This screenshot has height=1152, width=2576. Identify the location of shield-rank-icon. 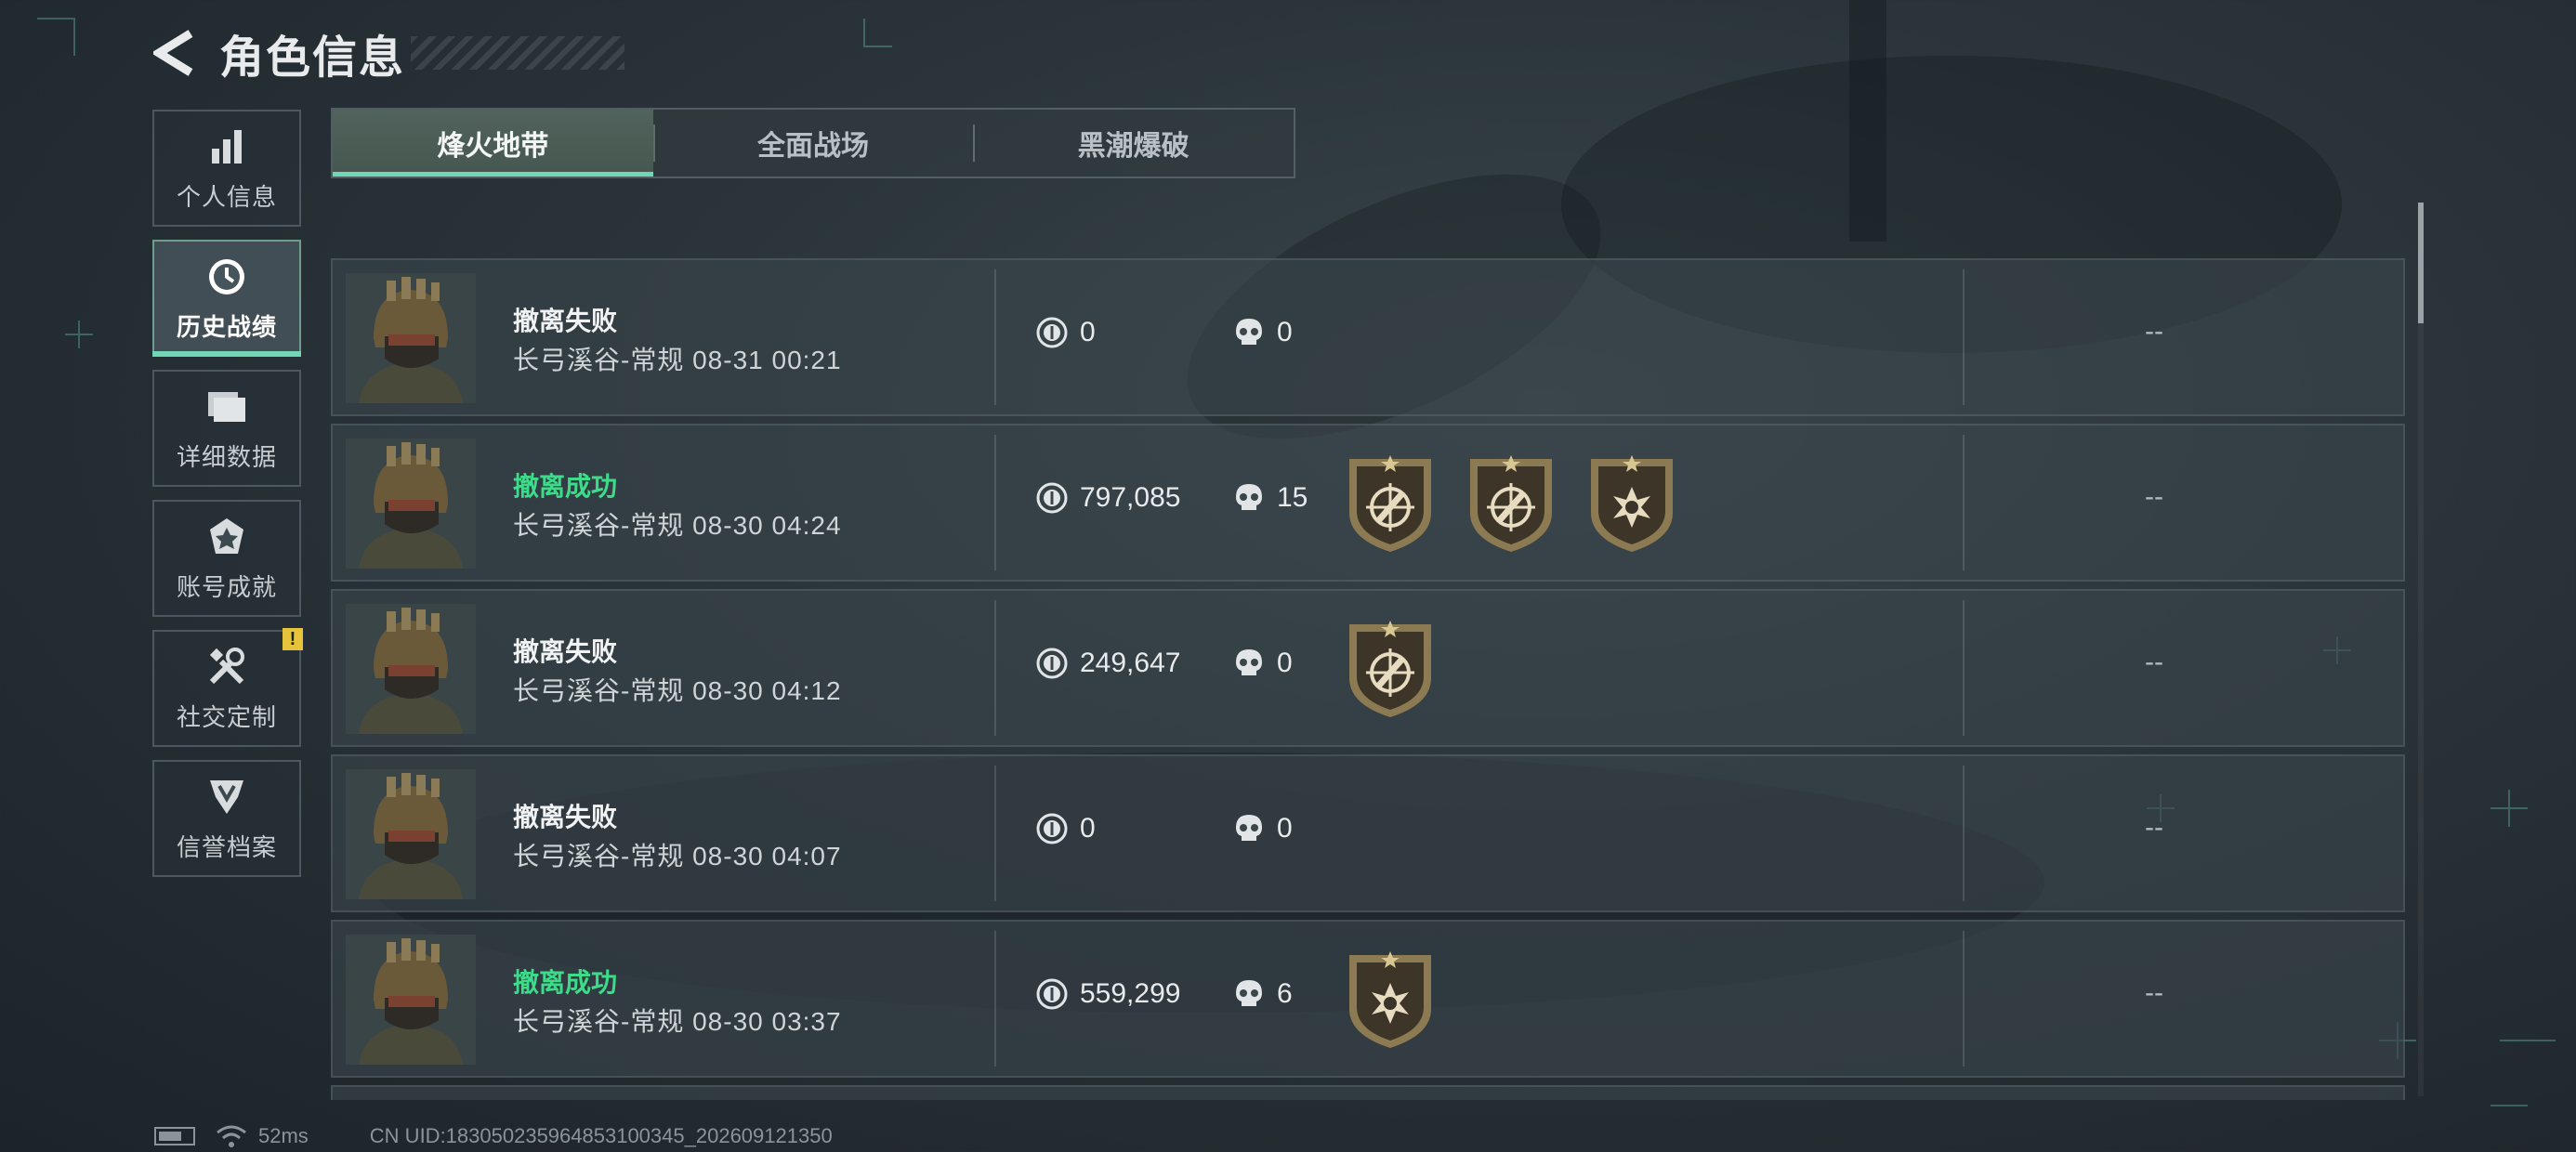
(226, 797).